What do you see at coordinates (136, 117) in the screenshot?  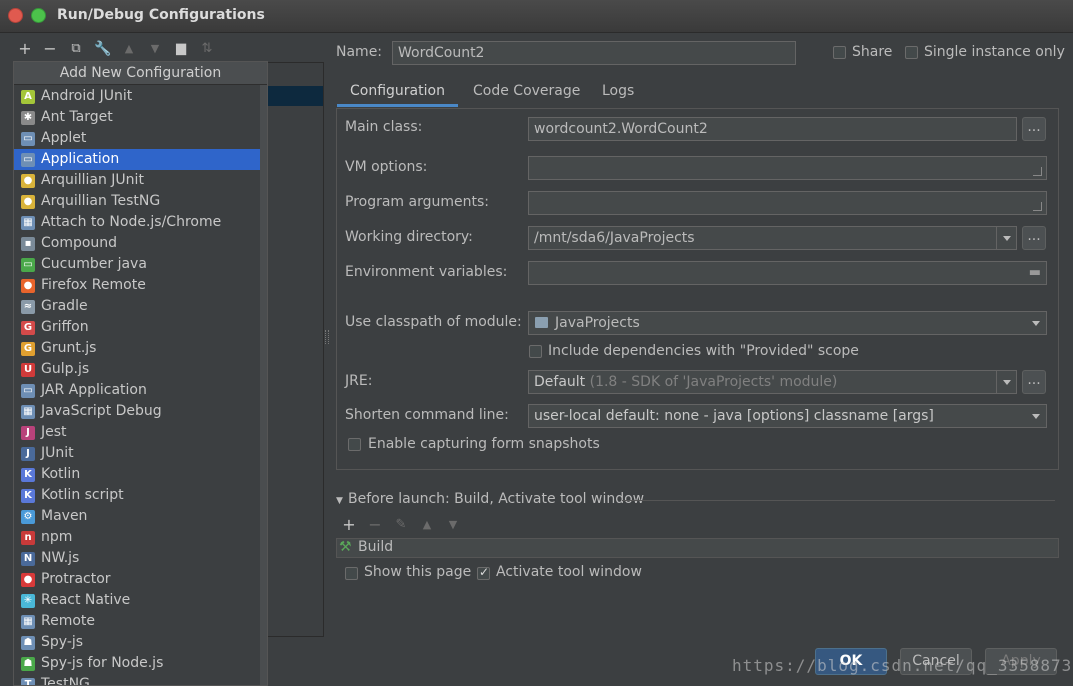 I see `configuration-type-item: ✱ Ant Target` at bounding box center [136, 117].